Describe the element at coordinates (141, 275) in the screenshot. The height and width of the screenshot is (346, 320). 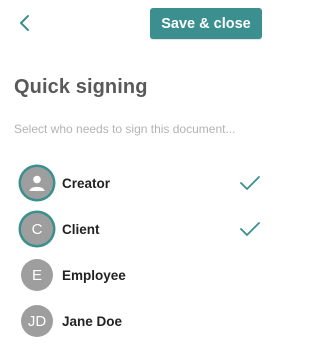
I see `signer-item-employee: E Employee` at that location.